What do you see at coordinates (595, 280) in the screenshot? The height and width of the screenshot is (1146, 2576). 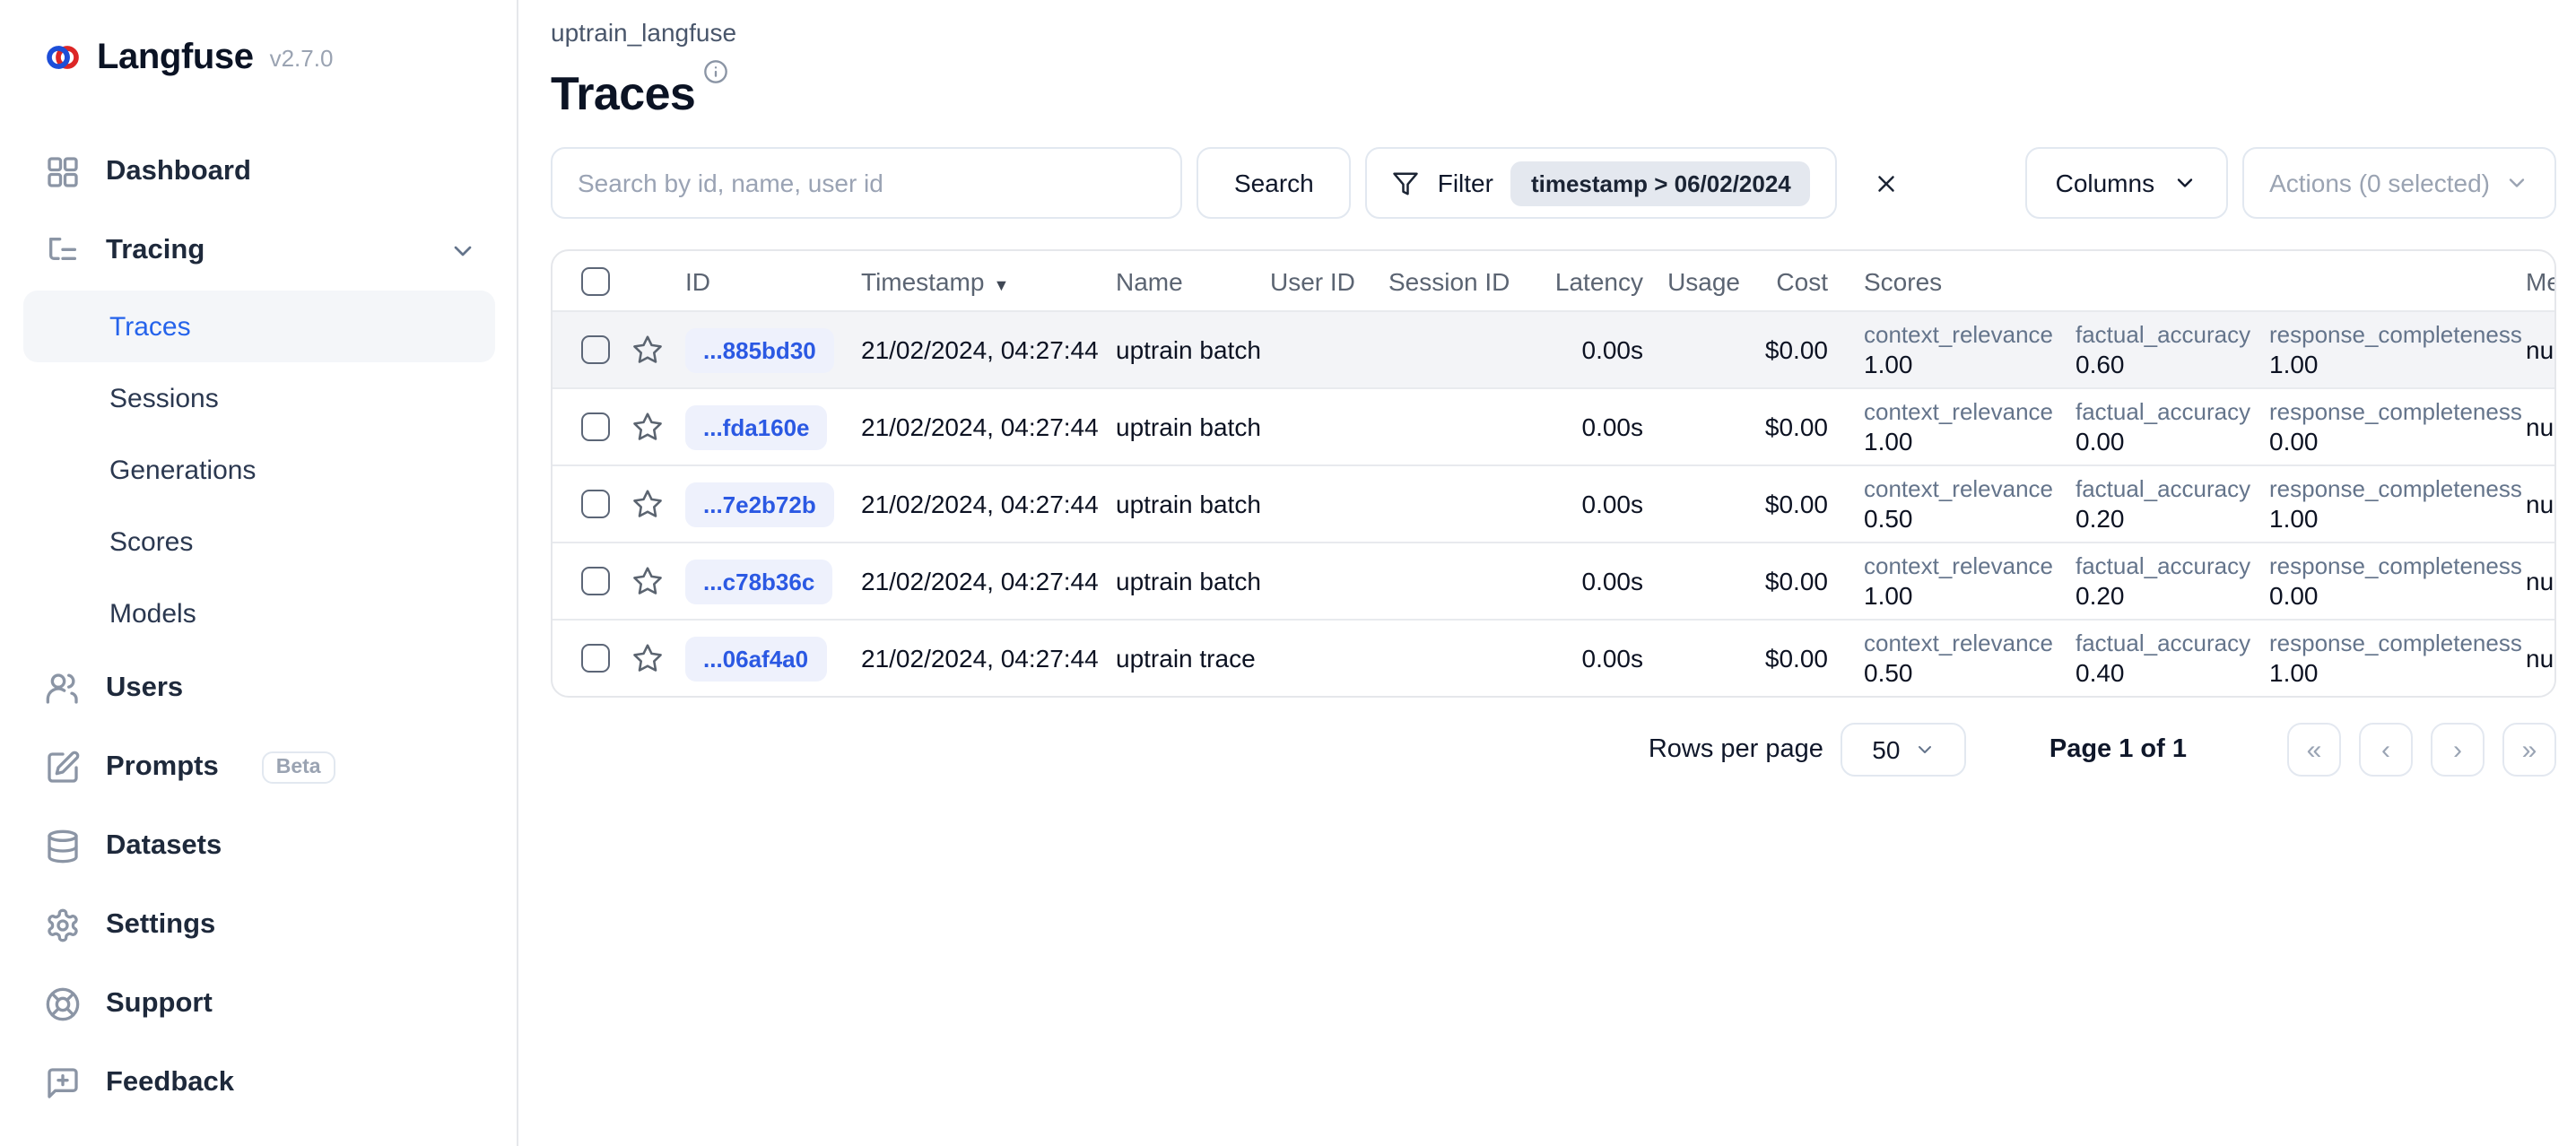 I see `select-all-checkbox` at bounding box center [595, 280].